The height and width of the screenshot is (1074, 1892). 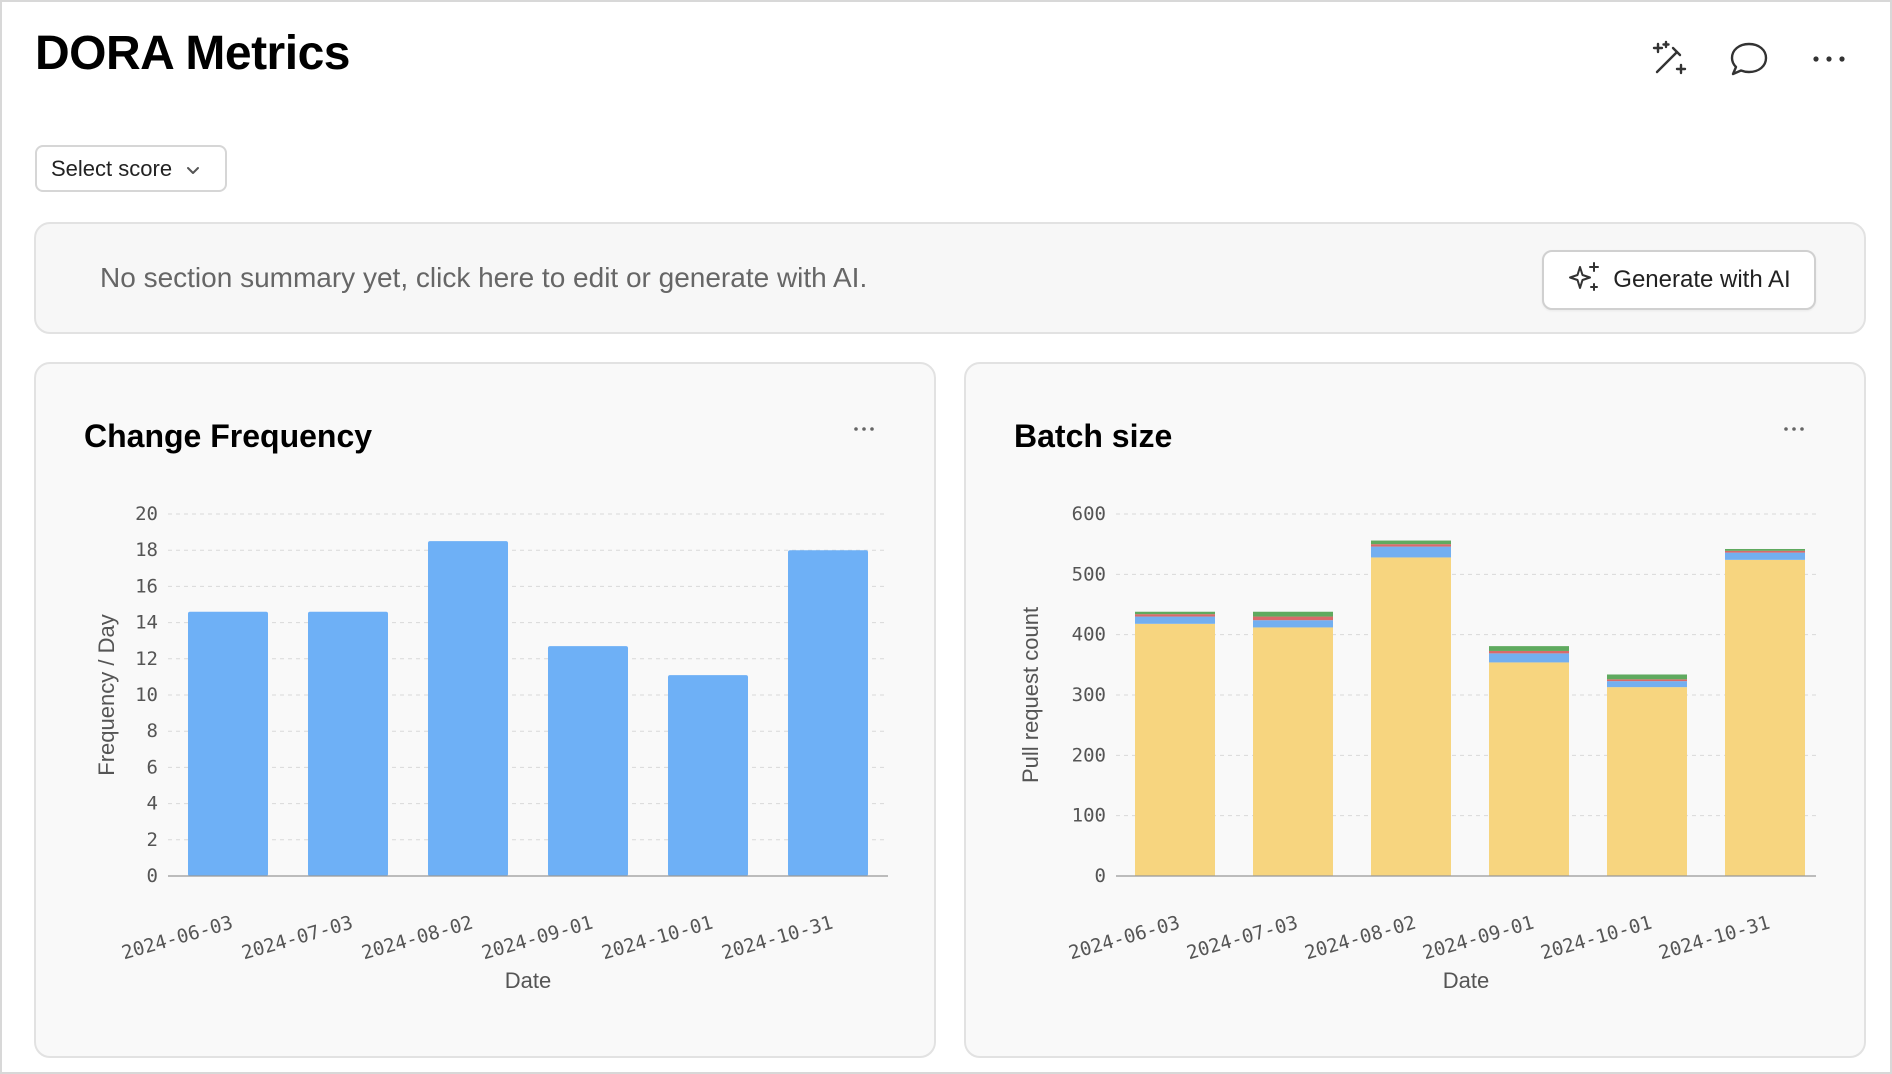 What do you see at coordinates (1089, 514) in the screenshot?
I see `y-tick-label: 600` at bounding box center [1089, 514].